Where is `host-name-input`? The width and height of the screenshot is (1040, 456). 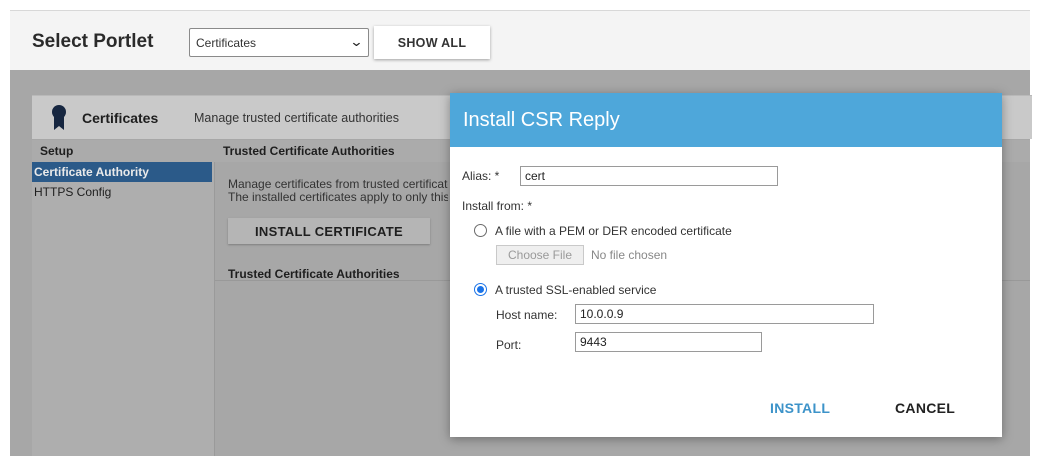
host-name-input is located at coordinates (724, 314).